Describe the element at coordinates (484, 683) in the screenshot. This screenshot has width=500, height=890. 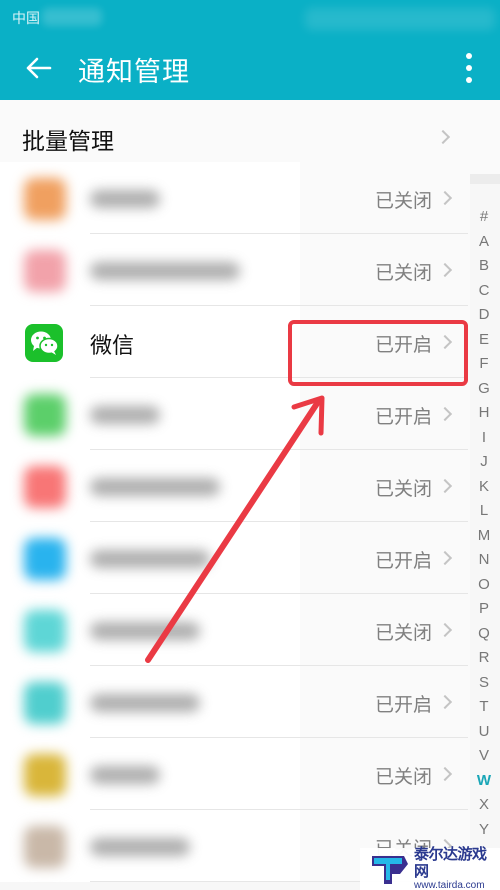
I see `index-letter: S` at that location.